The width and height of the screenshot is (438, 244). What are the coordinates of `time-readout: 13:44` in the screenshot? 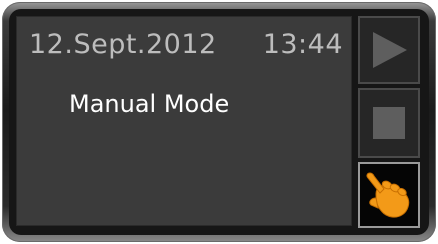 It's located at (302, 44).